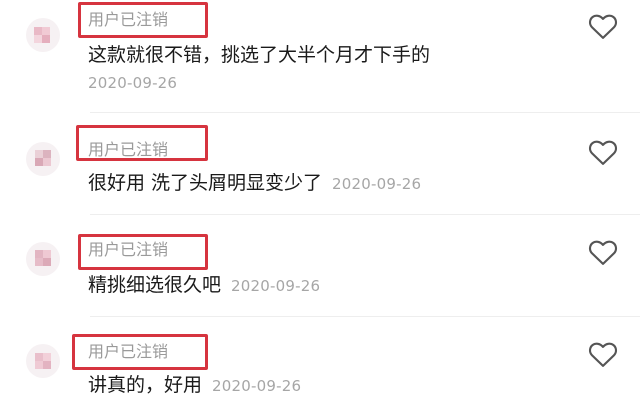  I want to click on comment-text: 精挑细选很久吧 2020-09-26, so click(204, 285).